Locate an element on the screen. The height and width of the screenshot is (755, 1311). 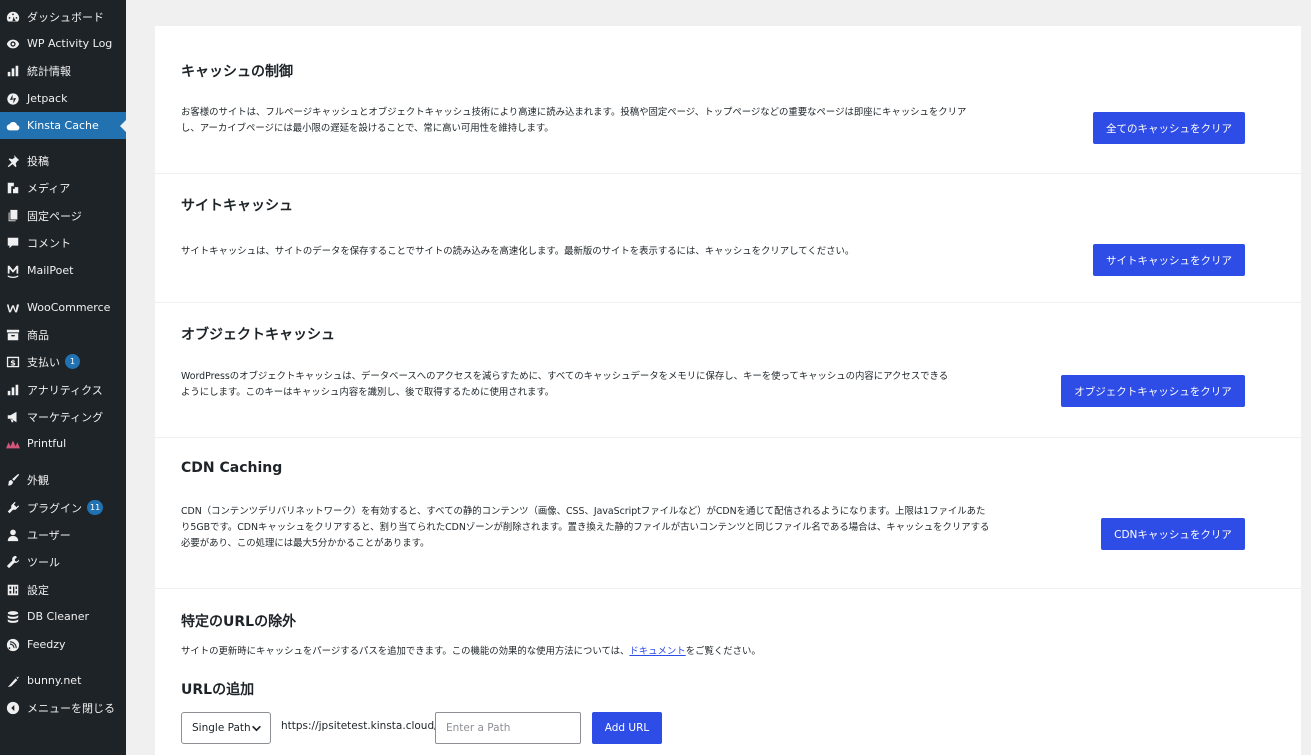
jetpack-icon is located at coordinates (13, 99).